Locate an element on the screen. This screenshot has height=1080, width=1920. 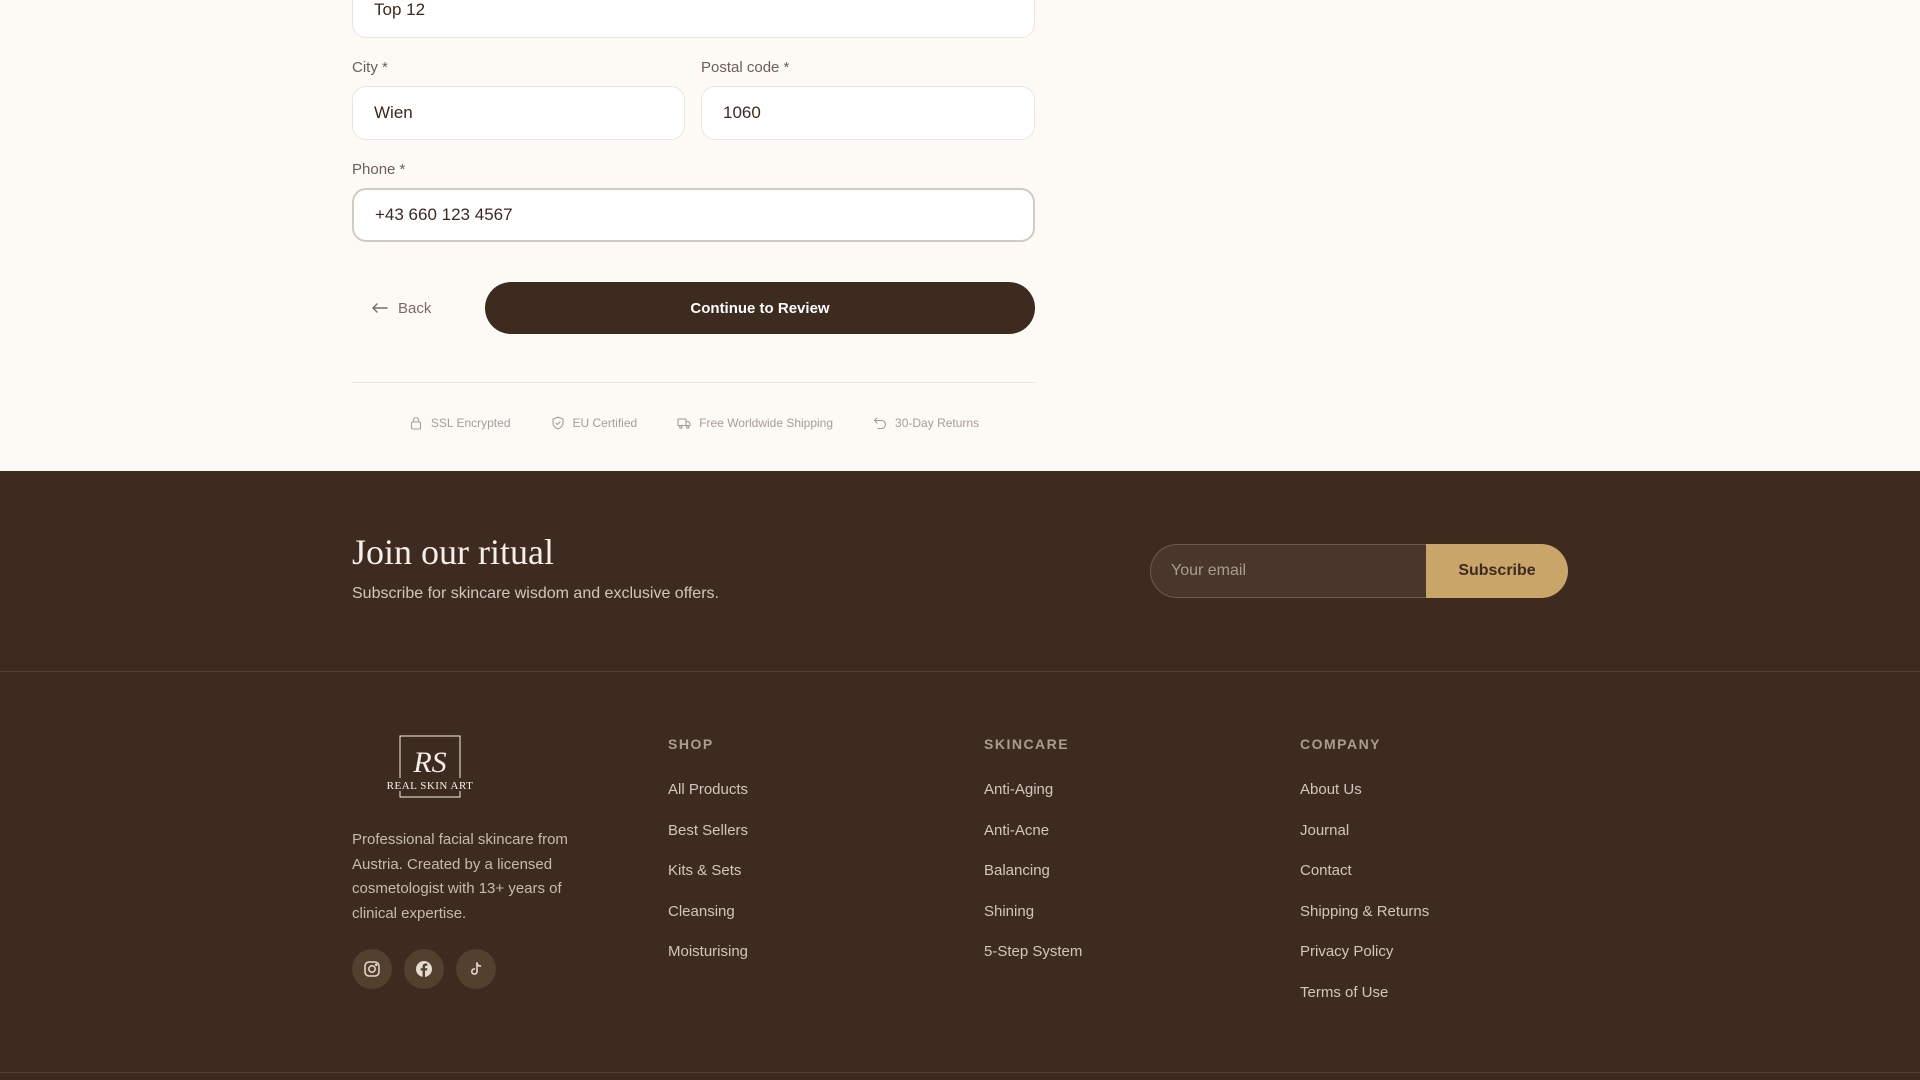
phone-value: +43 660 123 4567 is located at coordinates (444, 214).